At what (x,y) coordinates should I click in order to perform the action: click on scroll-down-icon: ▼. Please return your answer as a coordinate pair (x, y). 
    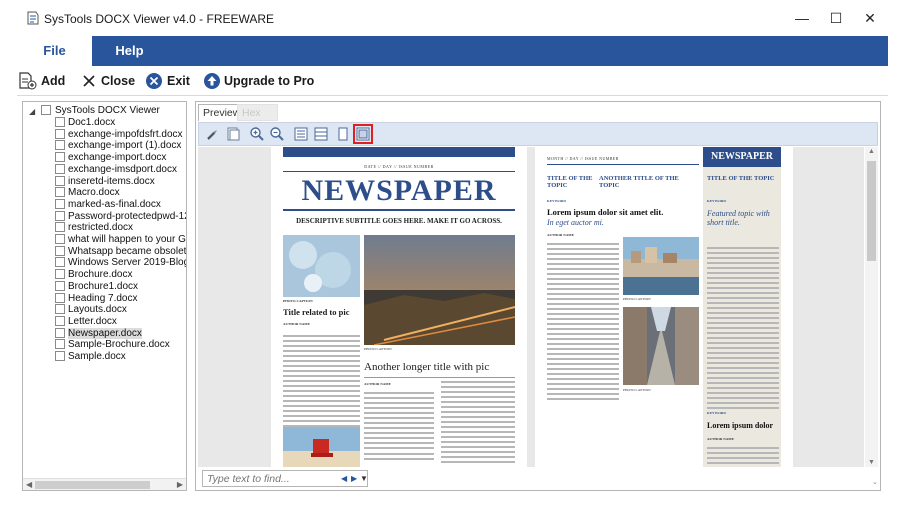
    Looking at the image, I should click on (871, 462).